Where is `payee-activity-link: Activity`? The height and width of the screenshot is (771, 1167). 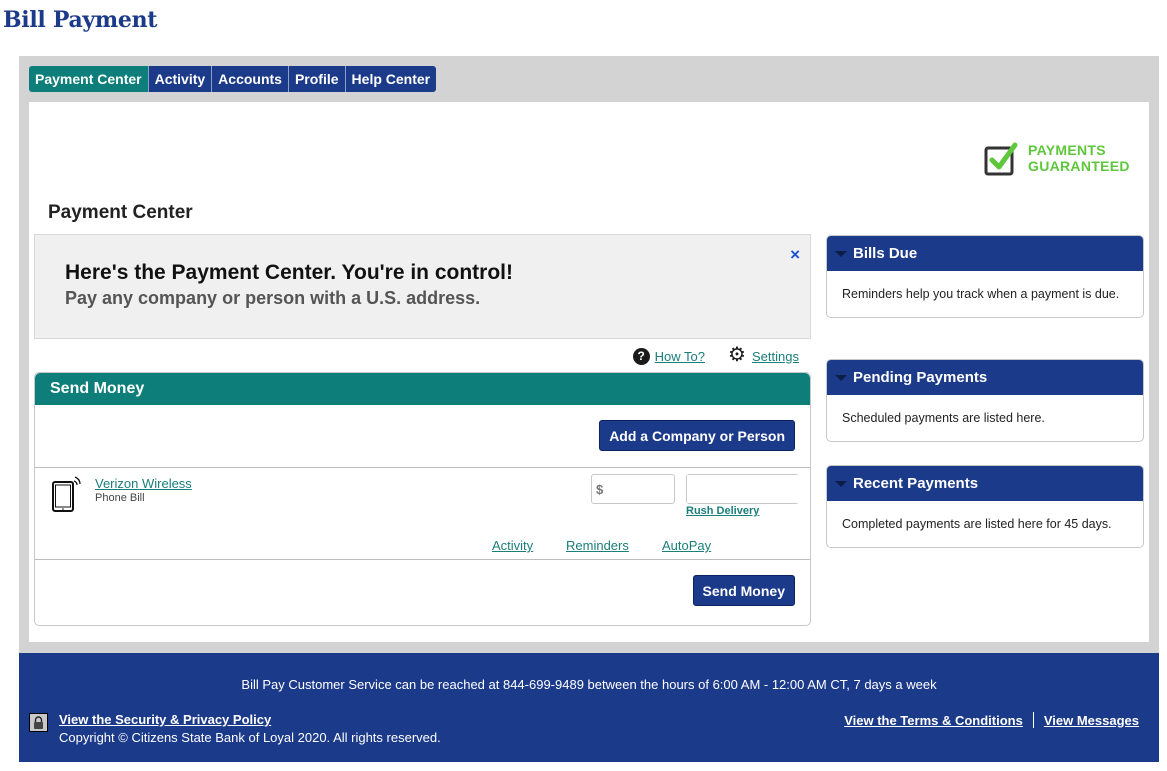 payee-activity-link: Activity is located at coordinates (512, 545).